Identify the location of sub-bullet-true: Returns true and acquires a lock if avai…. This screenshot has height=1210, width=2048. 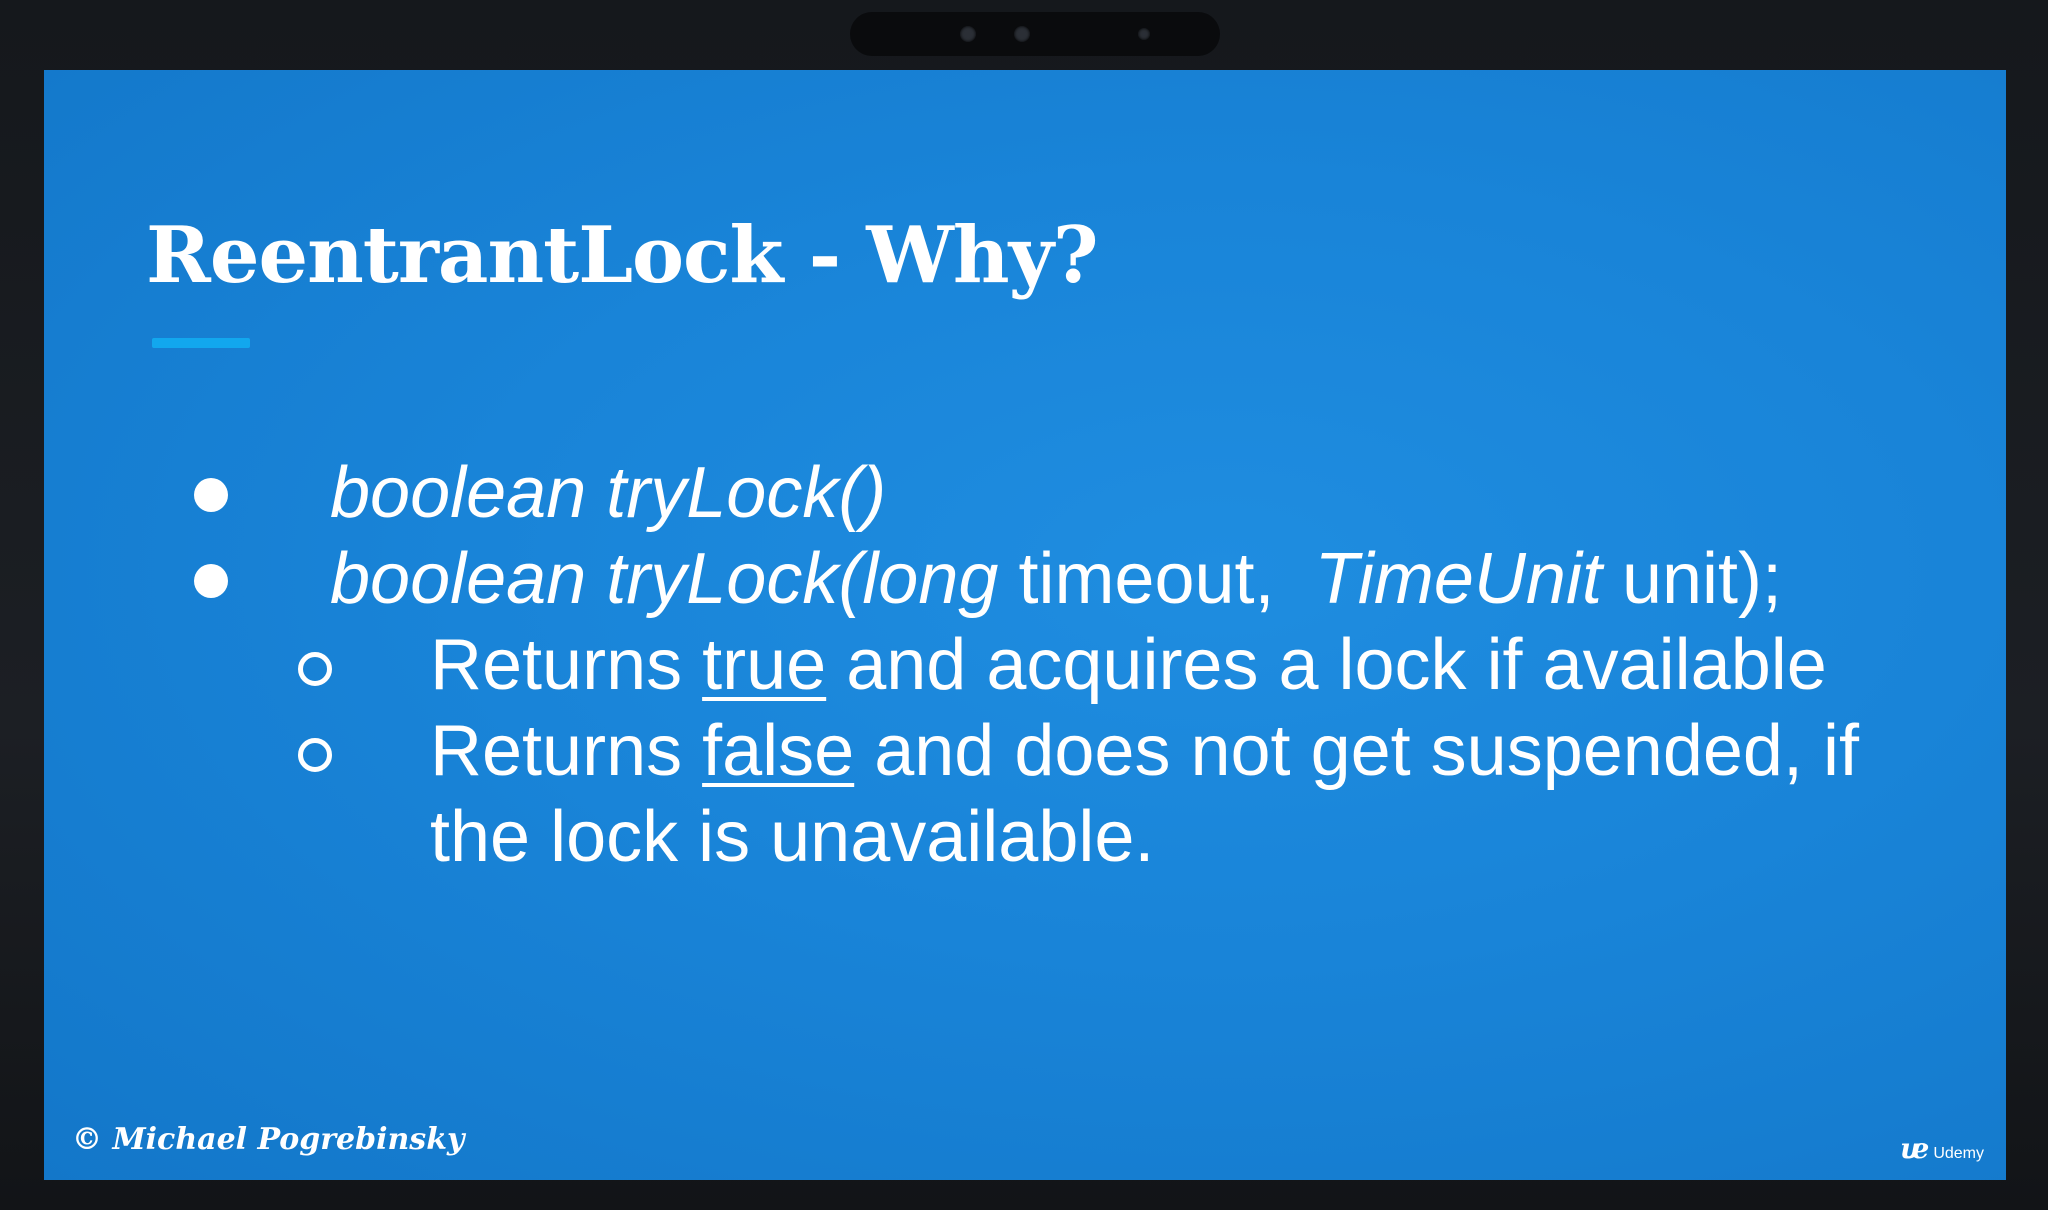
(1026, 665).